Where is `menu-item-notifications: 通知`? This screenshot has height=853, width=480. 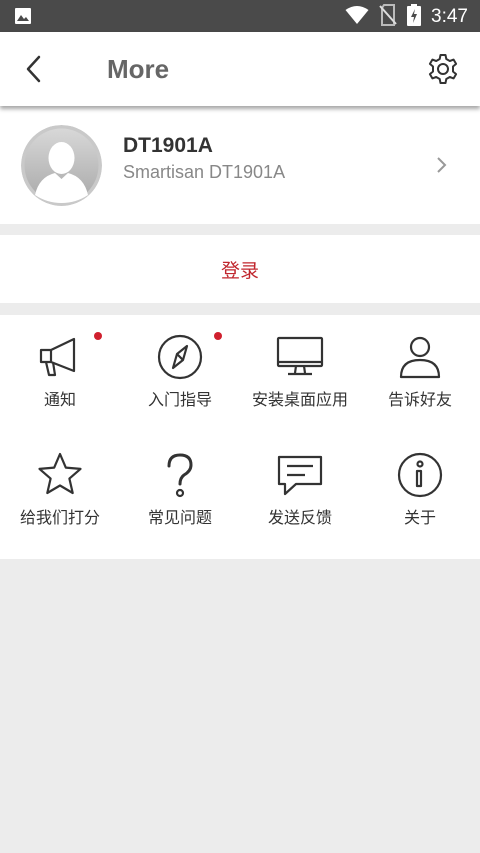
menu-item-notifications: 通知 is located at coordinates (60, 370).